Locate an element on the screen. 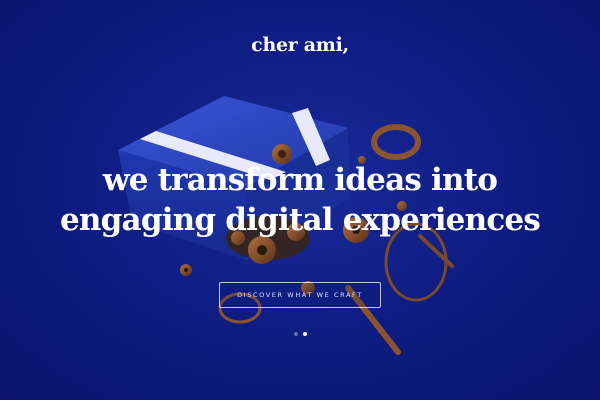 Image resolution: width=600 pixels, height=400 pixels. headline-line-1: we transform ideas into is located at coordinates (300, 180).